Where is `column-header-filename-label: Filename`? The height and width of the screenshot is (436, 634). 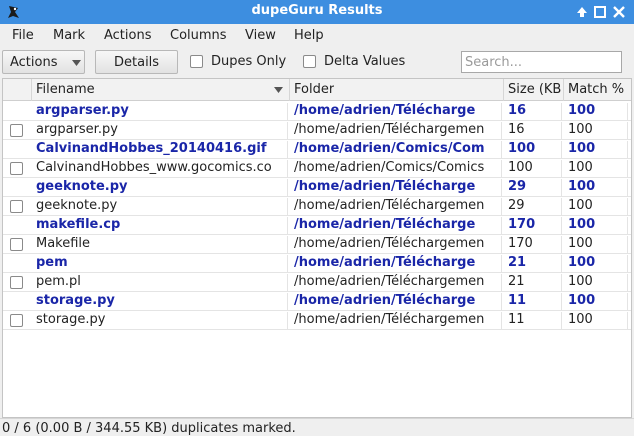 column-header-filename-label: Filename is located at coordinates (65, 89).